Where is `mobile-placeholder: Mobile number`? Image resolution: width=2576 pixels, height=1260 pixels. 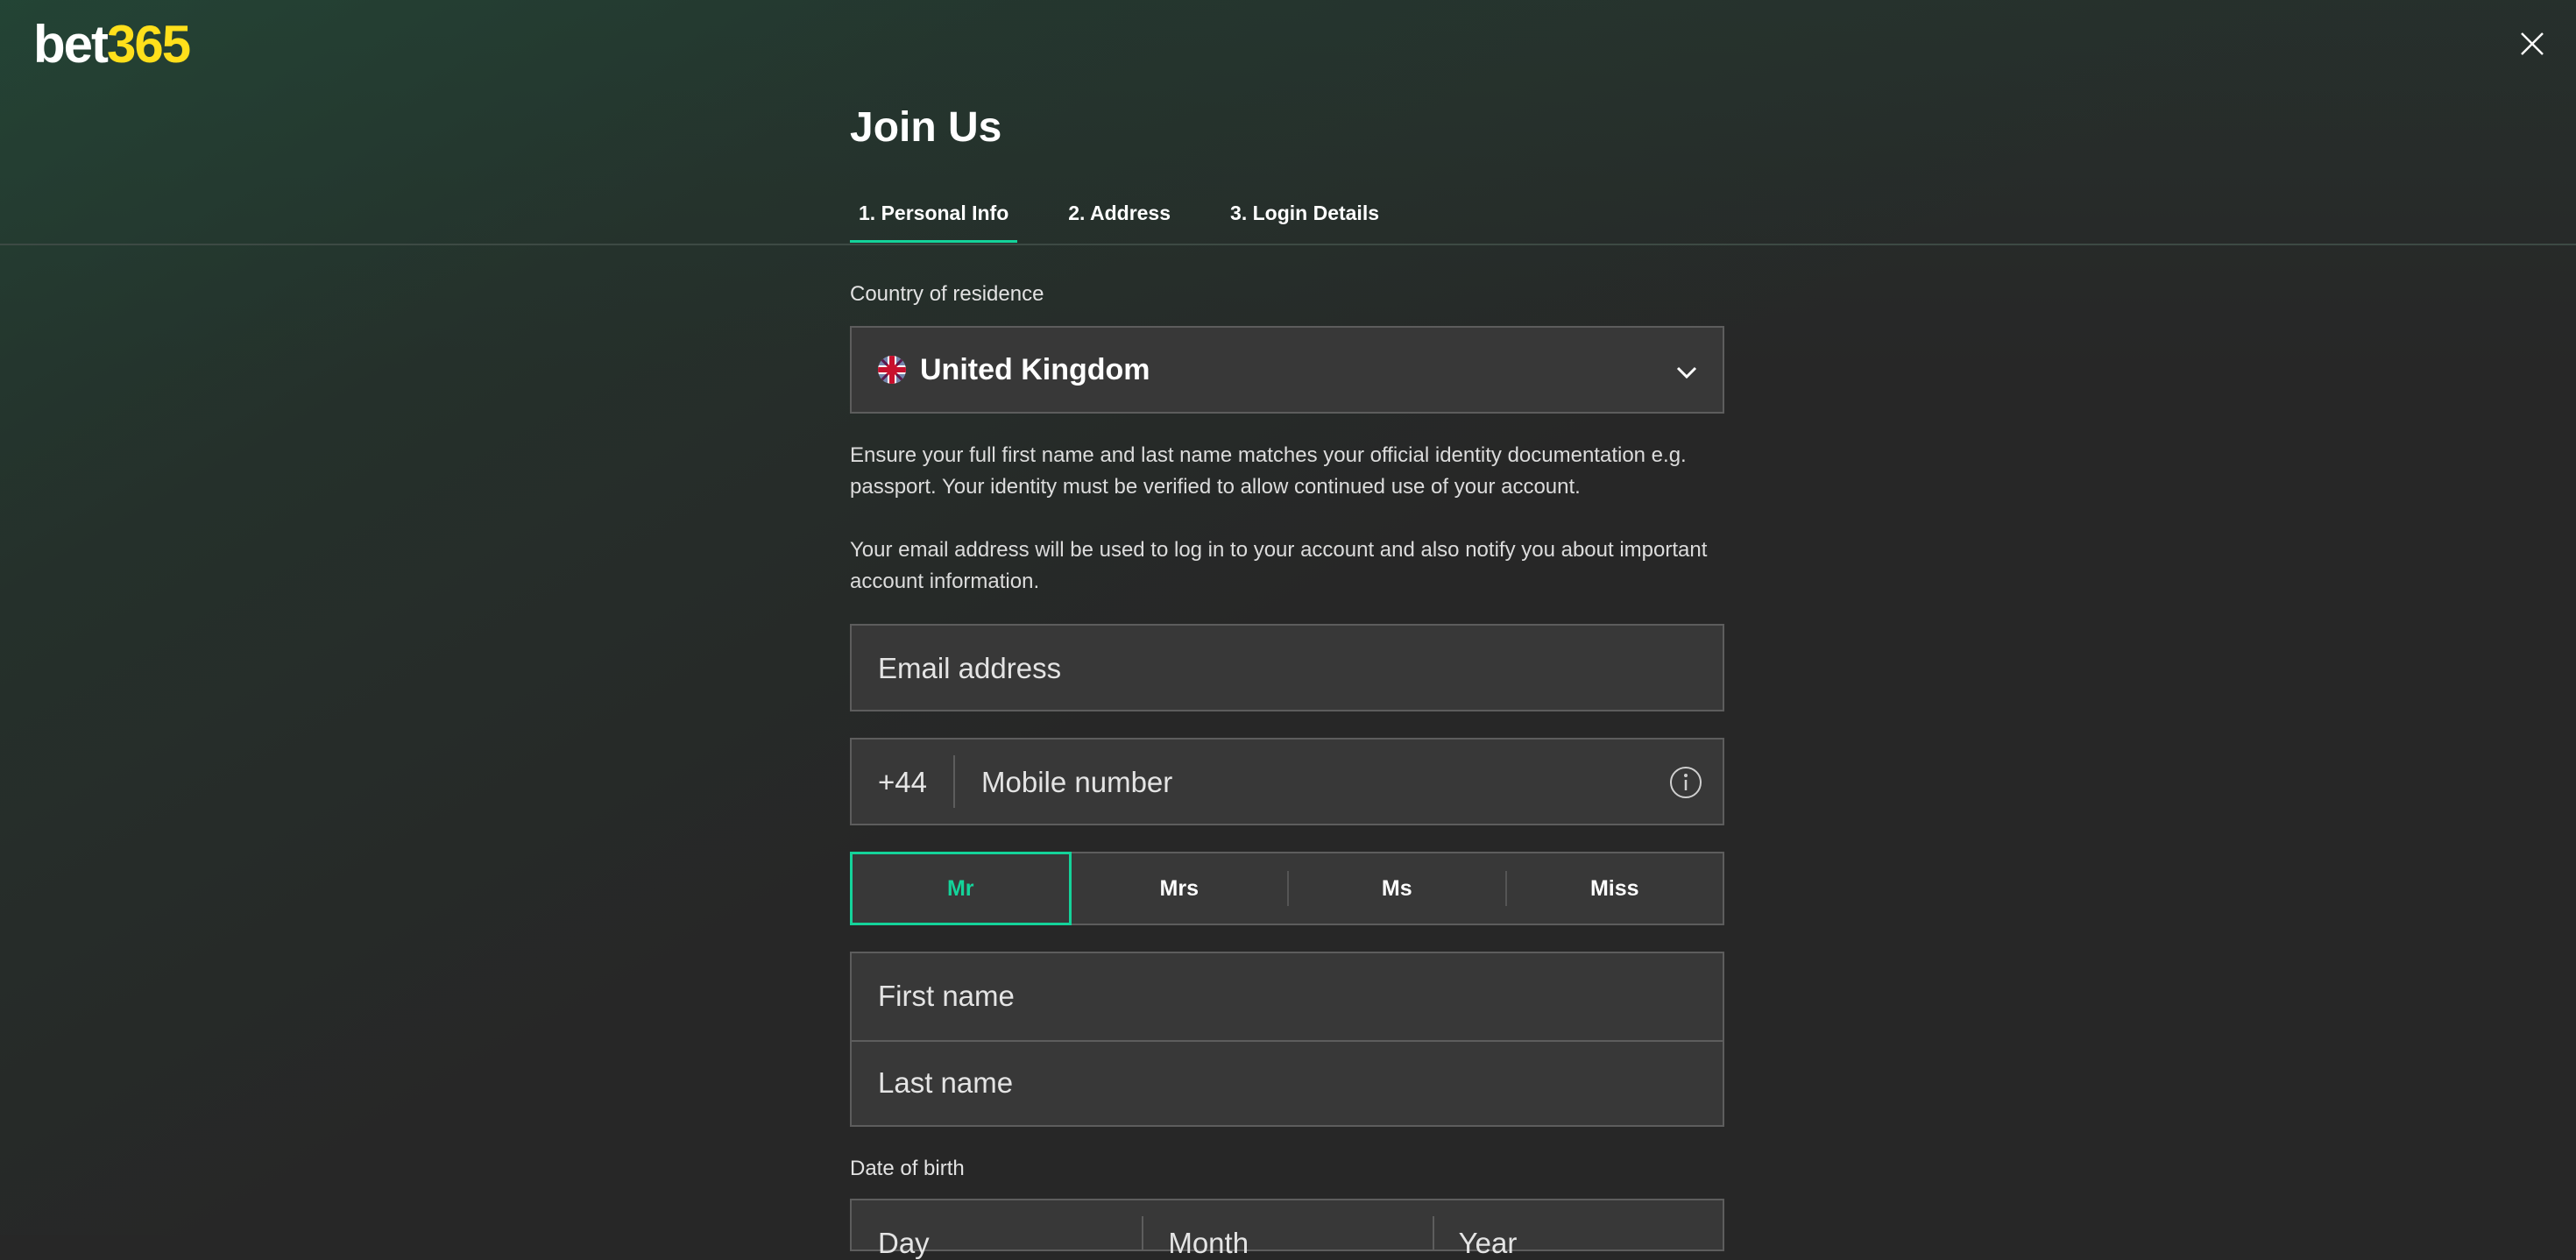
mobile-placeholder: Mobile number is located at coordinates (1077, 782).